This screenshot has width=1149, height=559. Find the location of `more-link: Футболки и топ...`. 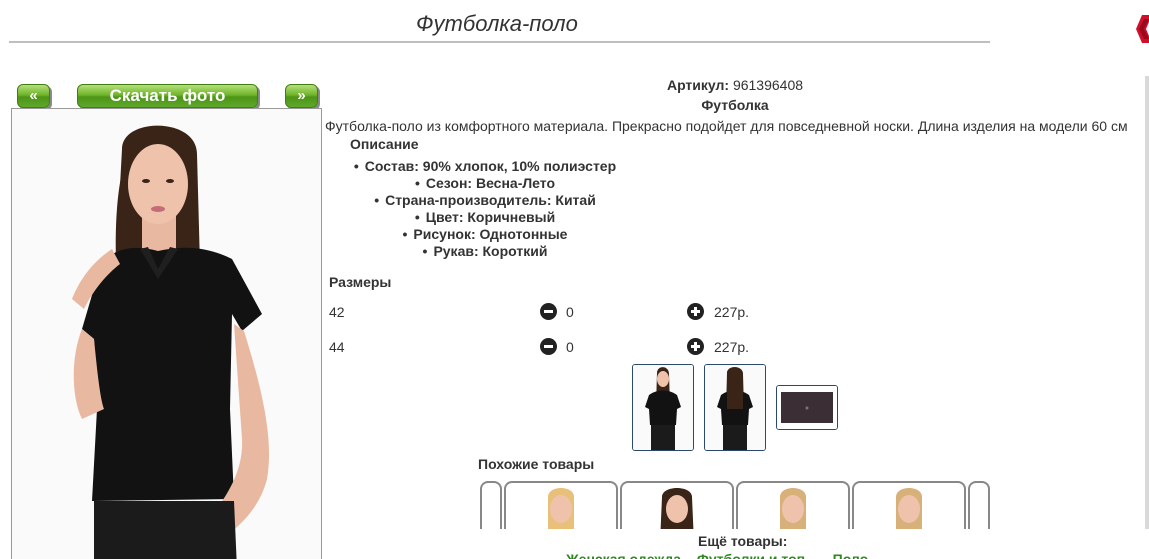

more-link: Футболки и топ... is located at coordinates (757, 555).